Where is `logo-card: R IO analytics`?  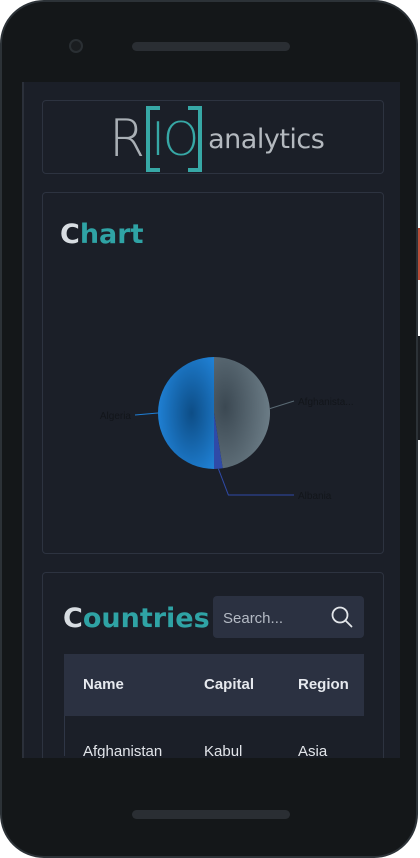
logo-card: R IO analytics is located at coordinates (213, 137).